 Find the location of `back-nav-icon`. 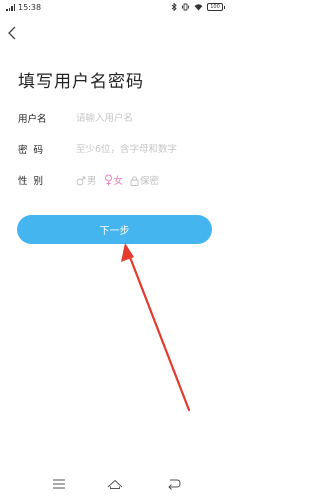

back-nav-icon is located at coordinates (174, 484).